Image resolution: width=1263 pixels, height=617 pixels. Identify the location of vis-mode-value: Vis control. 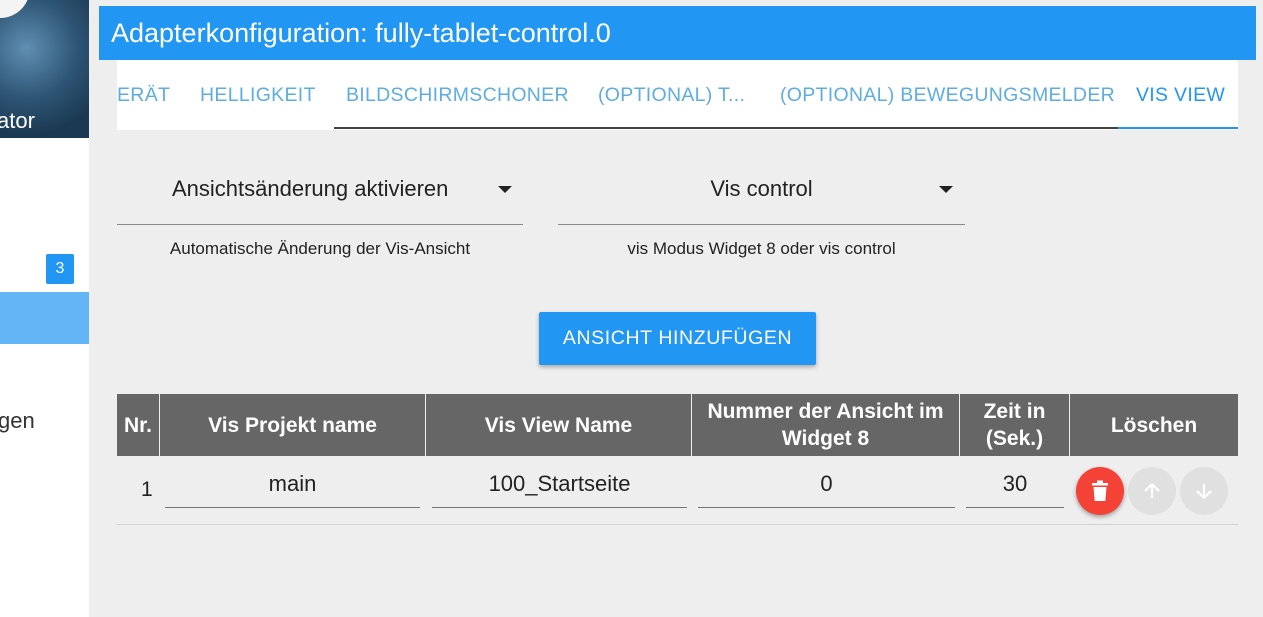
(761, 188).